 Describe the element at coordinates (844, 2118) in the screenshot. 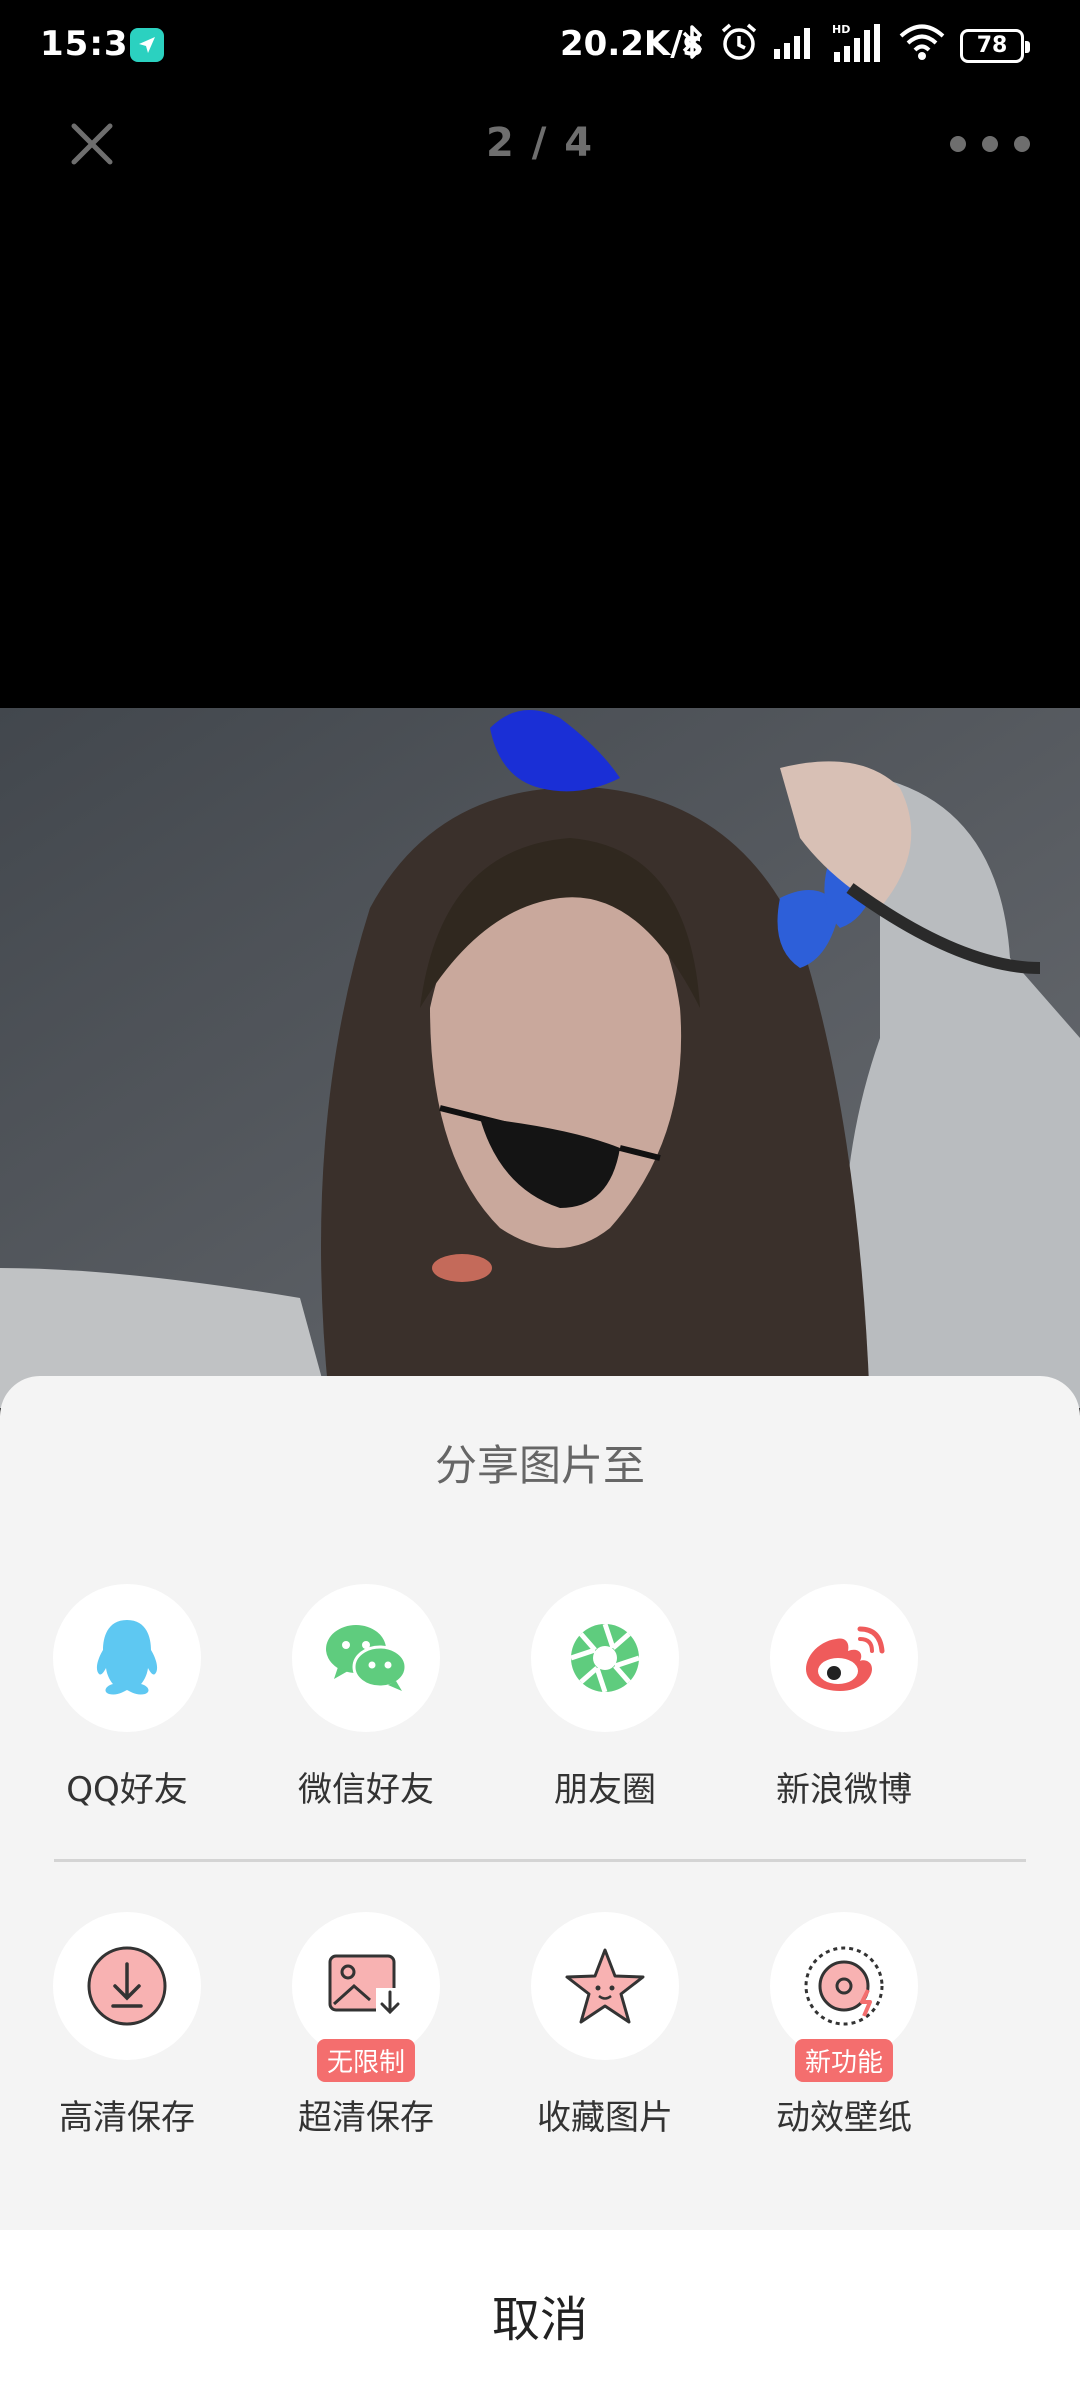

I see `share-item-label: 动效壁纸` at that location.